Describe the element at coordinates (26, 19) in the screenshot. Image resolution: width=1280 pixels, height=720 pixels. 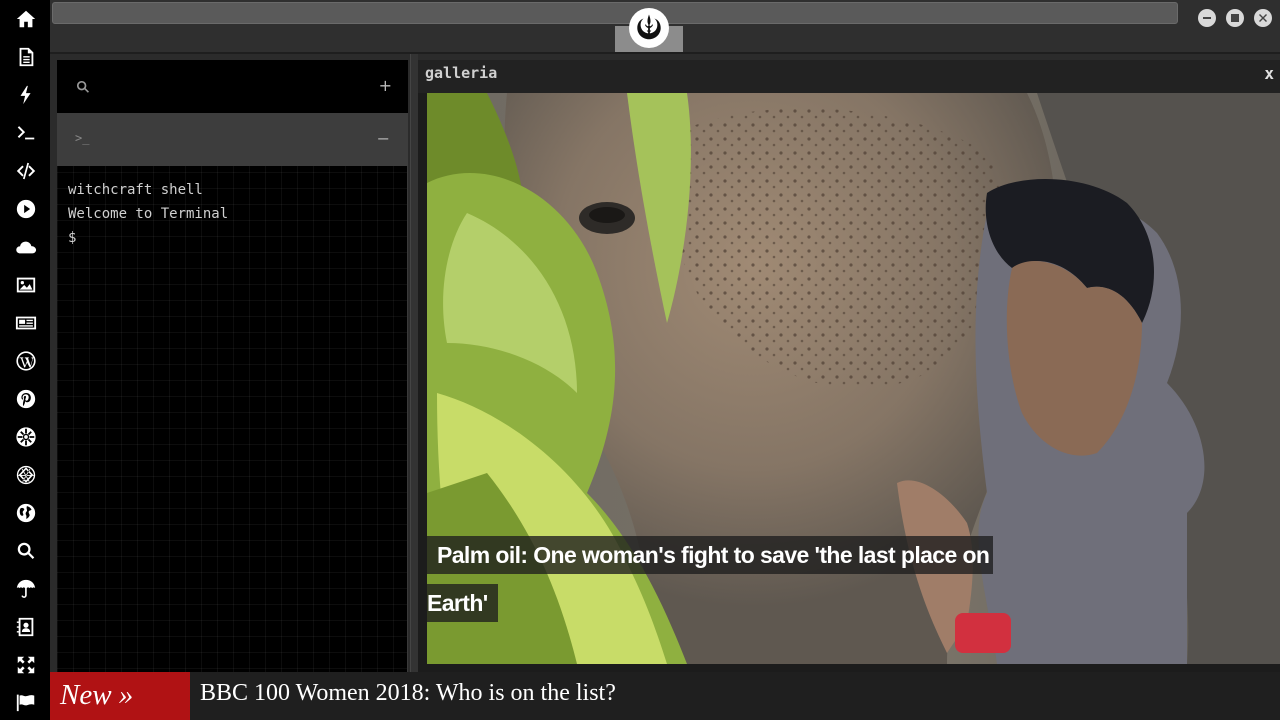
I see `home-icon` at that location.